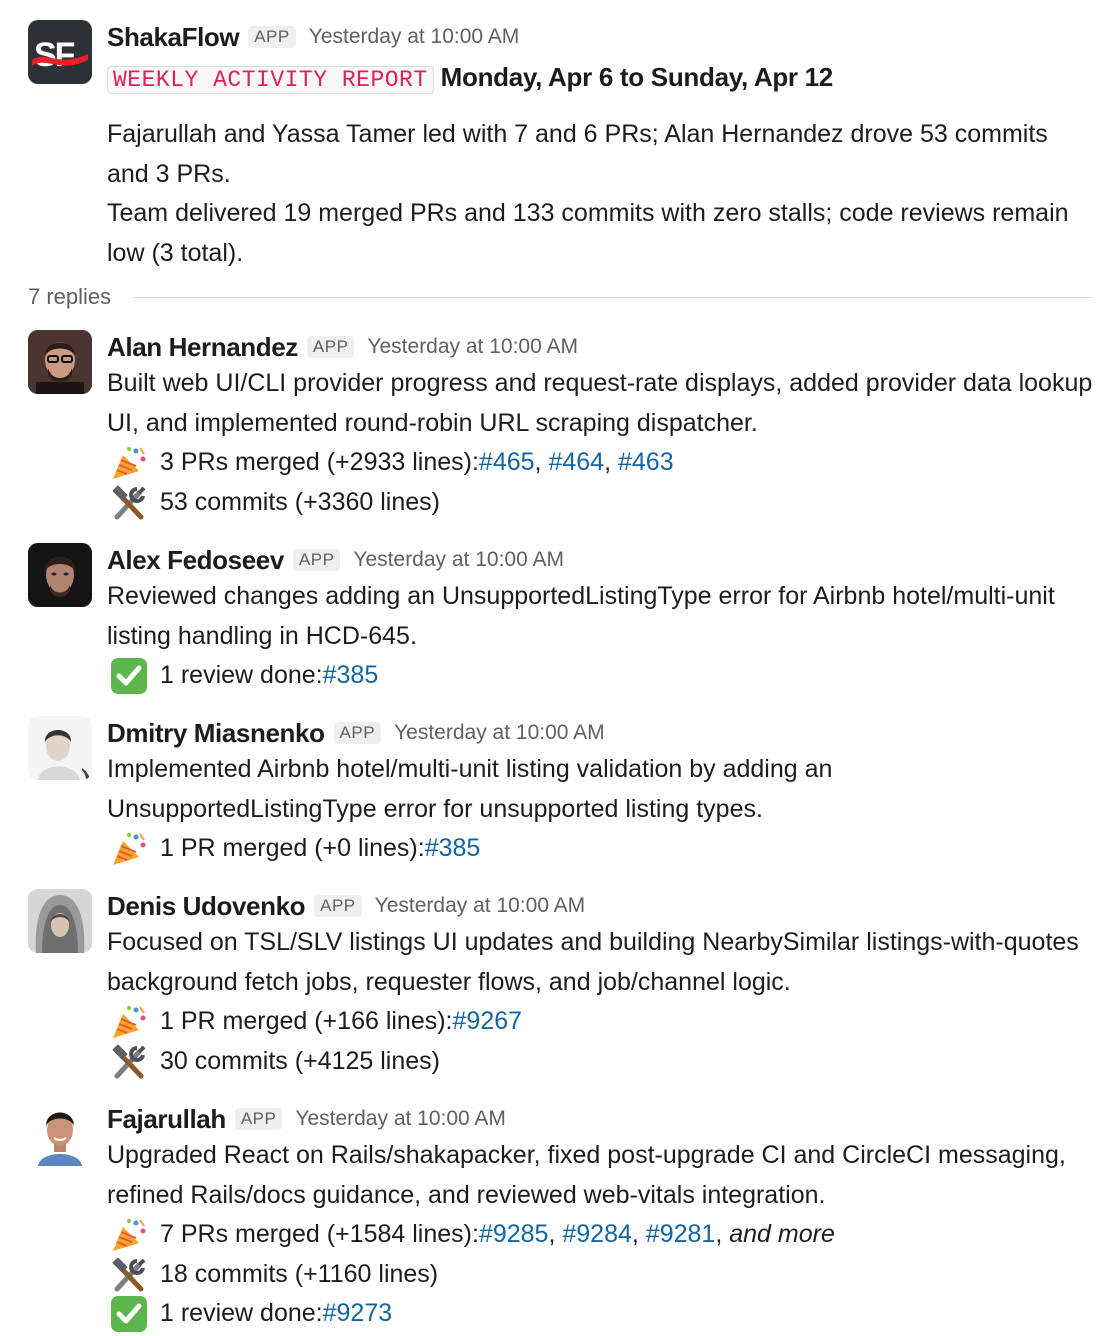 This screenshot has width=1112, height=1336. What do you see at coordinates (600, 1275) in the screenshot?
I see `commits-line: 18 commits (+1160 lines)` at bounding box center [600, 1275].